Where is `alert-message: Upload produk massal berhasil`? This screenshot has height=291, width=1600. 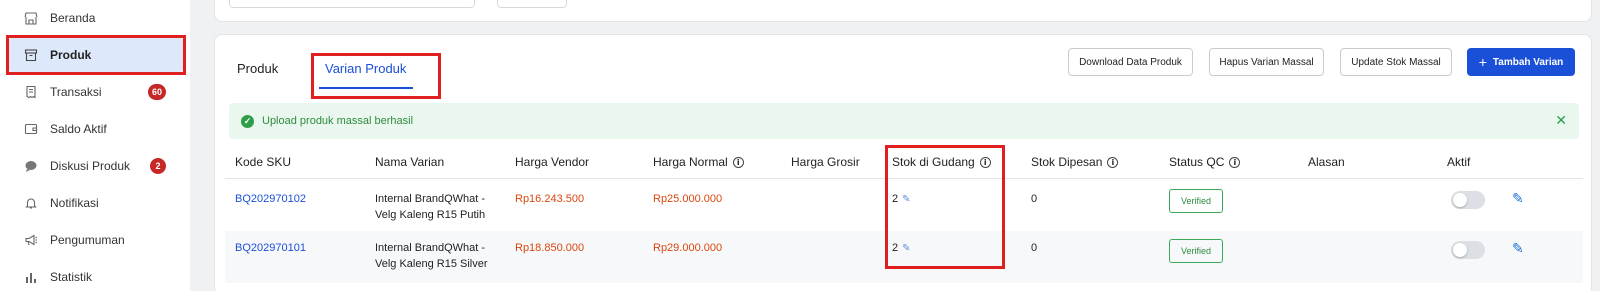 alert-message: Upload produk massal berhasil is located at coordinates (338, 121).